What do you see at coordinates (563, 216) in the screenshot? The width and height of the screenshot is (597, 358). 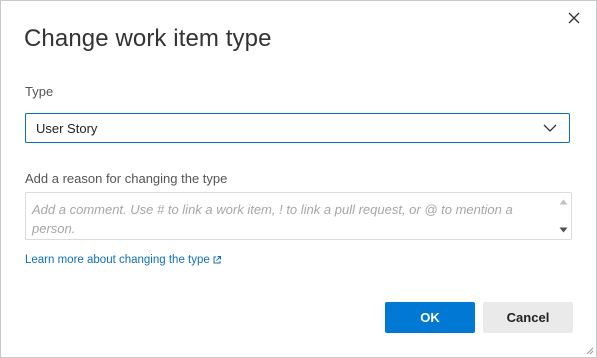 I see `comment-scrollbar` at bounding box center [563, 216].